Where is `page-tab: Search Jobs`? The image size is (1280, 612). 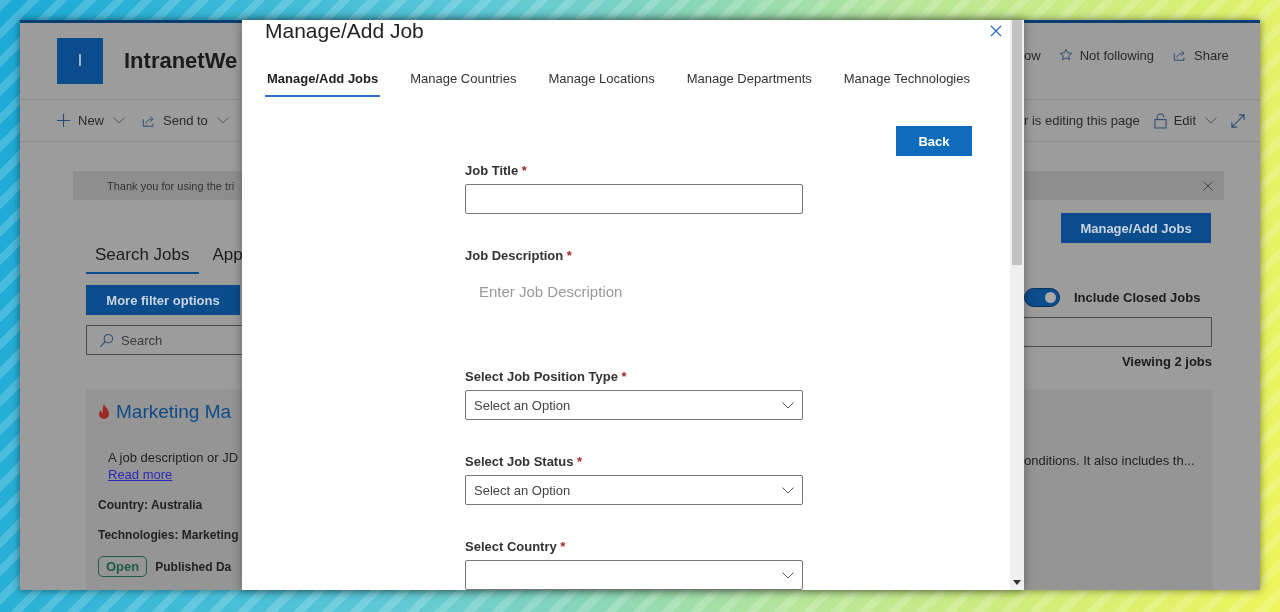 page-tab: Search Jobs is located at coordinates (142, 258).